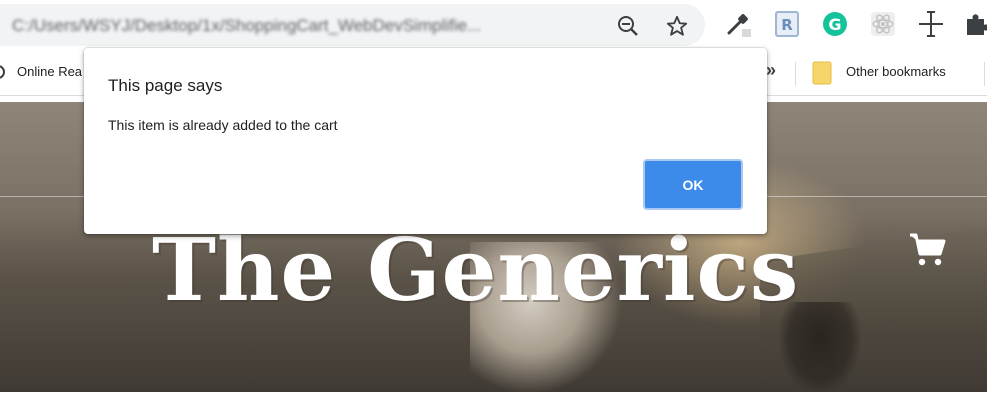 This screenshot has height=418, width=987. Describe the element at coordinates (49, 71) in the screenshot. I see `bookmark-online-reading: Online Rea` at that location.